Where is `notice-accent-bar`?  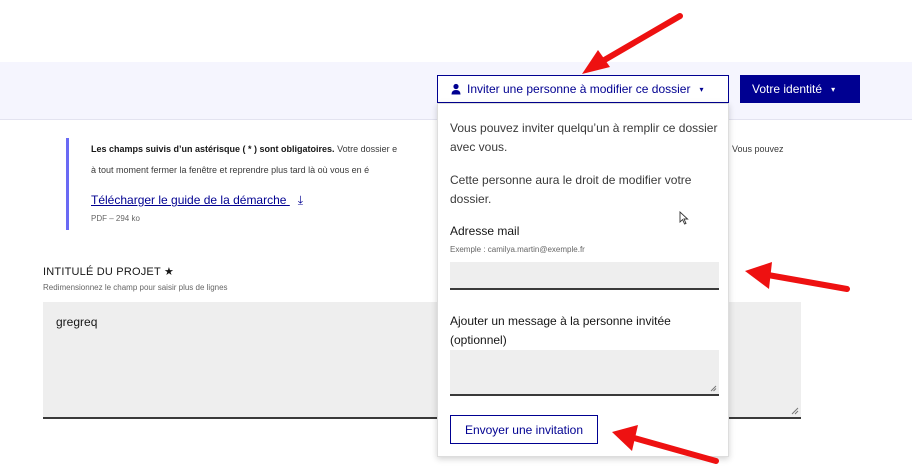 notice-accent-bar is located at coordinates (67, 184).